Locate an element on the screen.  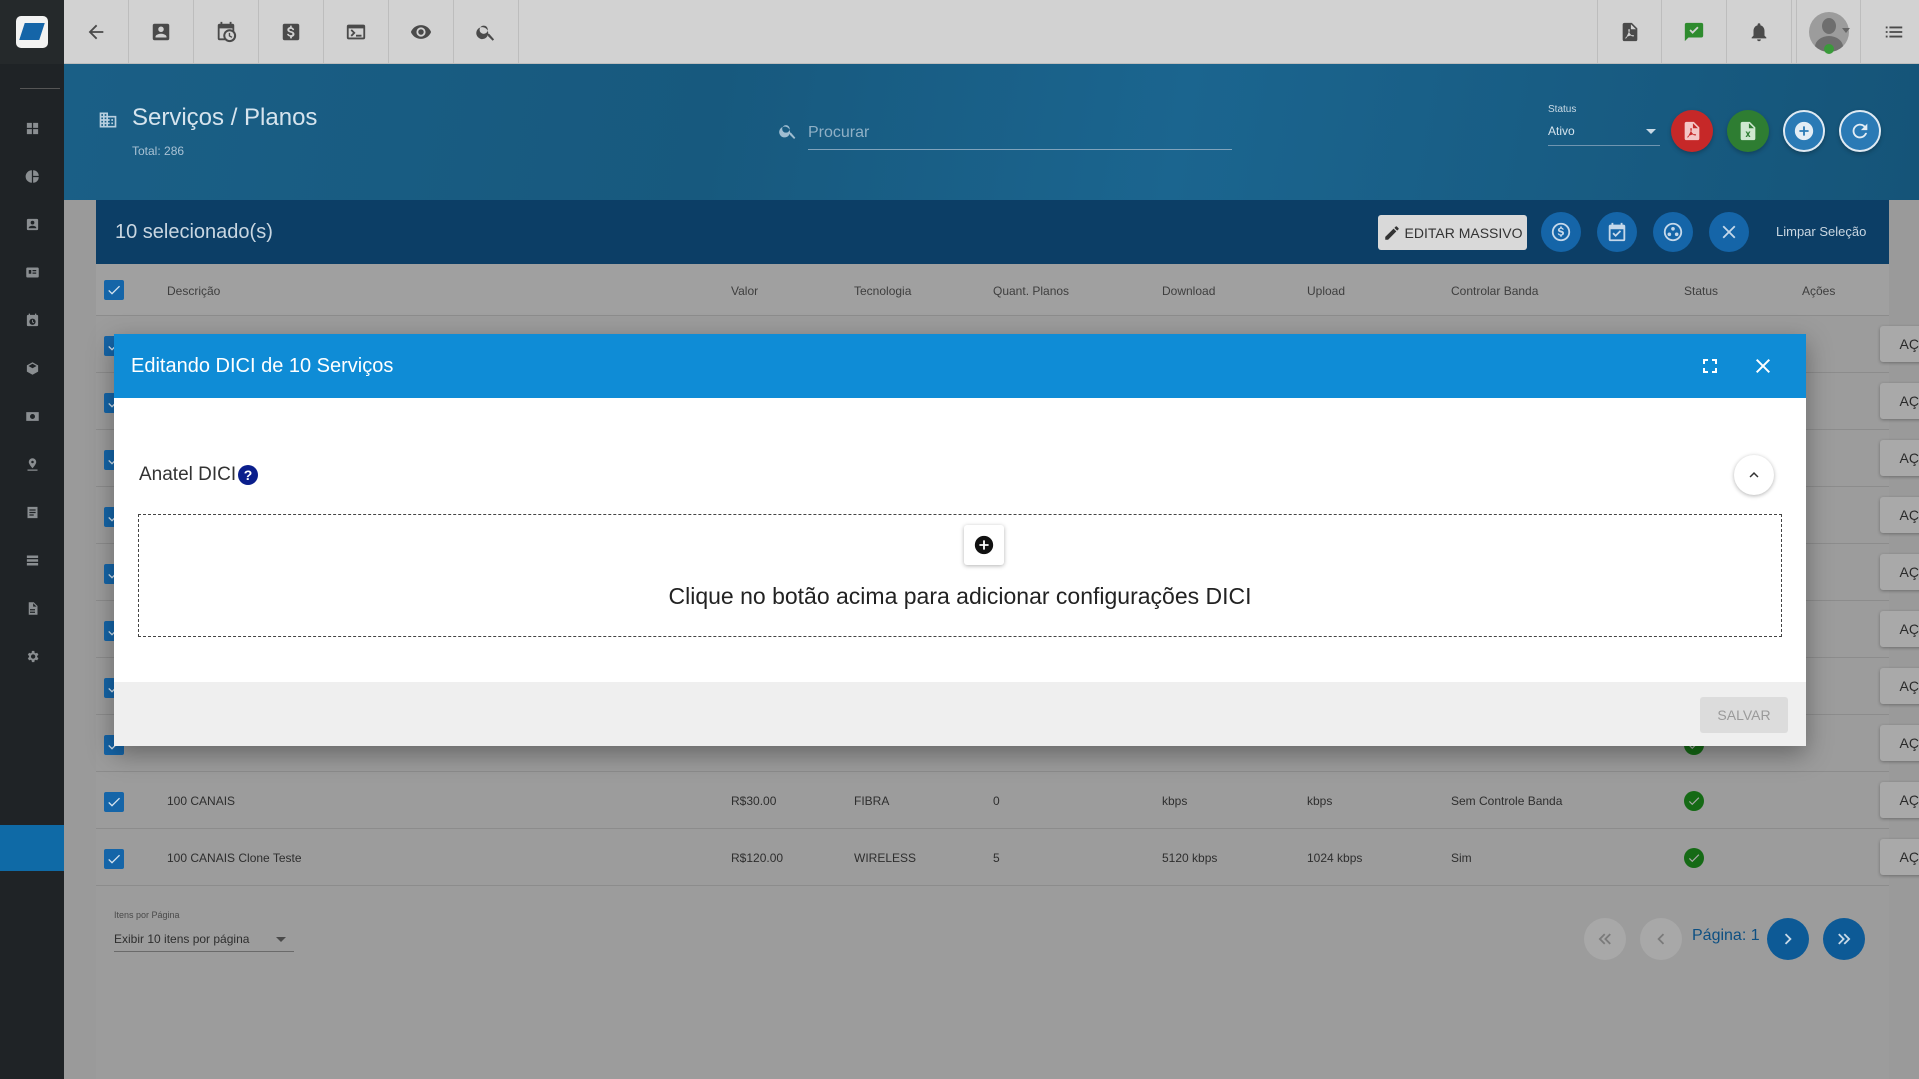
sidebar-item-contracts is located at coordinates (32, 272).